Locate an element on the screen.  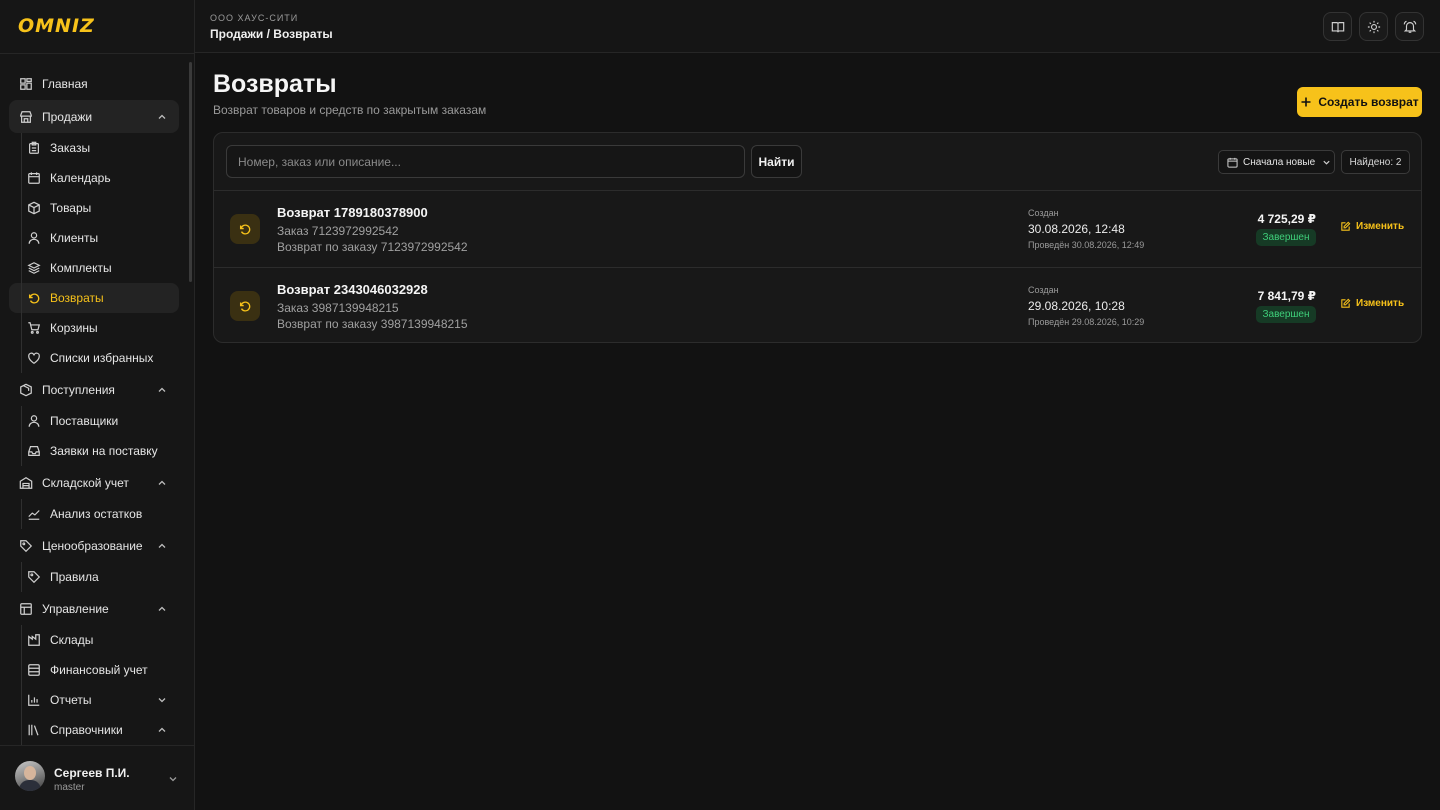
sidebar-divider is located at coordinates (97, 53).